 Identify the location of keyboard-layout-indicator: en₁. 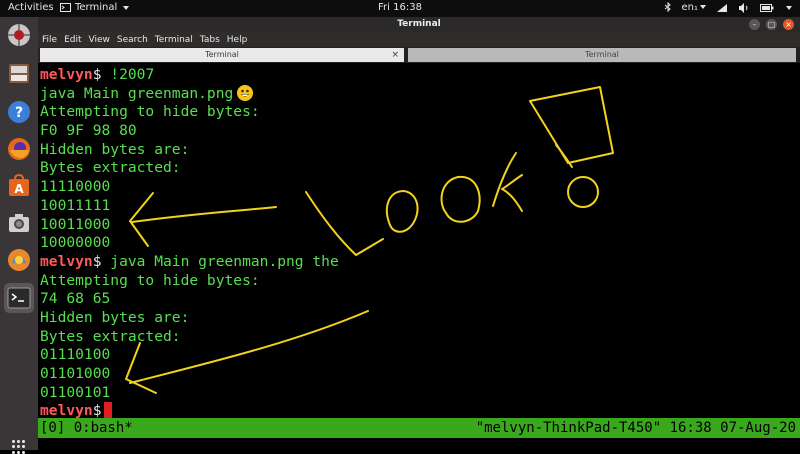
(693, 7).